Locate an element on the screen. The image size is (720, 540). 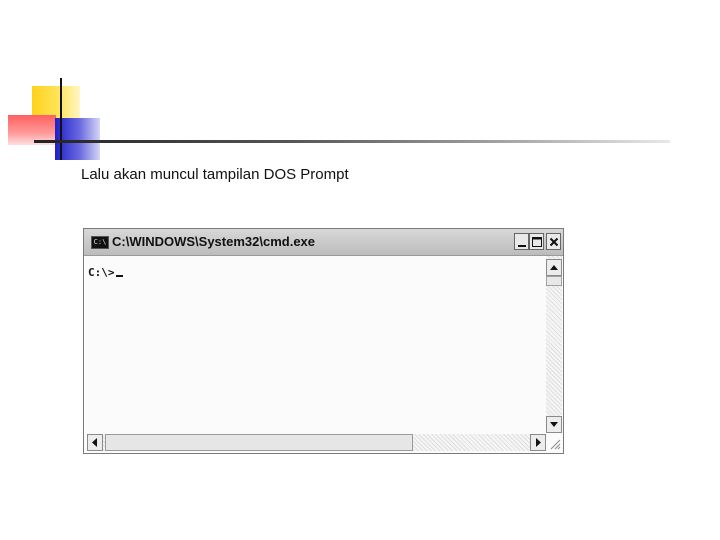
command-prompt: C:\> is located at coordinates (101, 272).